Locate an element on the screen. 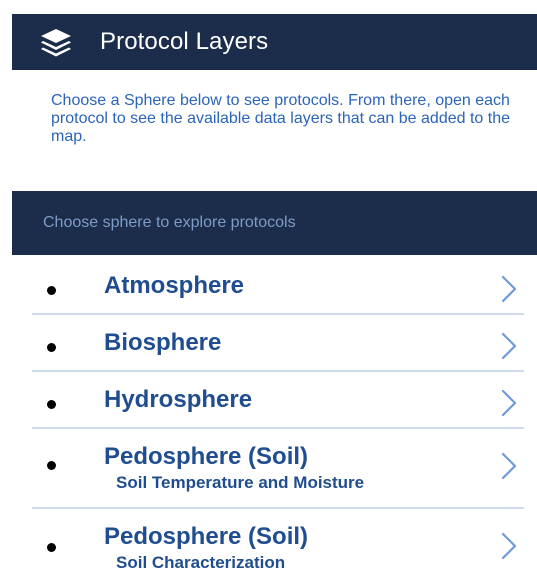  section-header: Choose sphere to explore protocols is located at coordinates (274, 223).